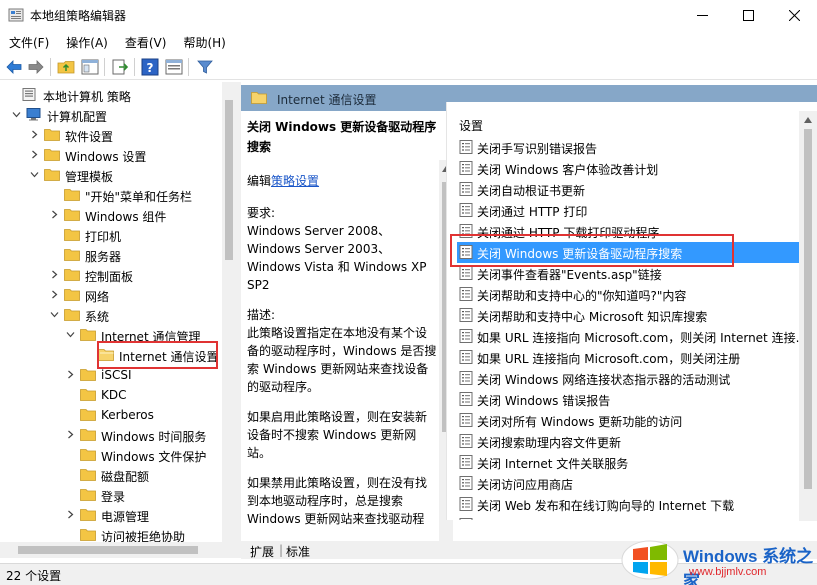 The image size is (817, 585). Describe the element at coordinates (111, 533) in the screenshot. I see `tree-item: 访问被拒绝协助` at that location.